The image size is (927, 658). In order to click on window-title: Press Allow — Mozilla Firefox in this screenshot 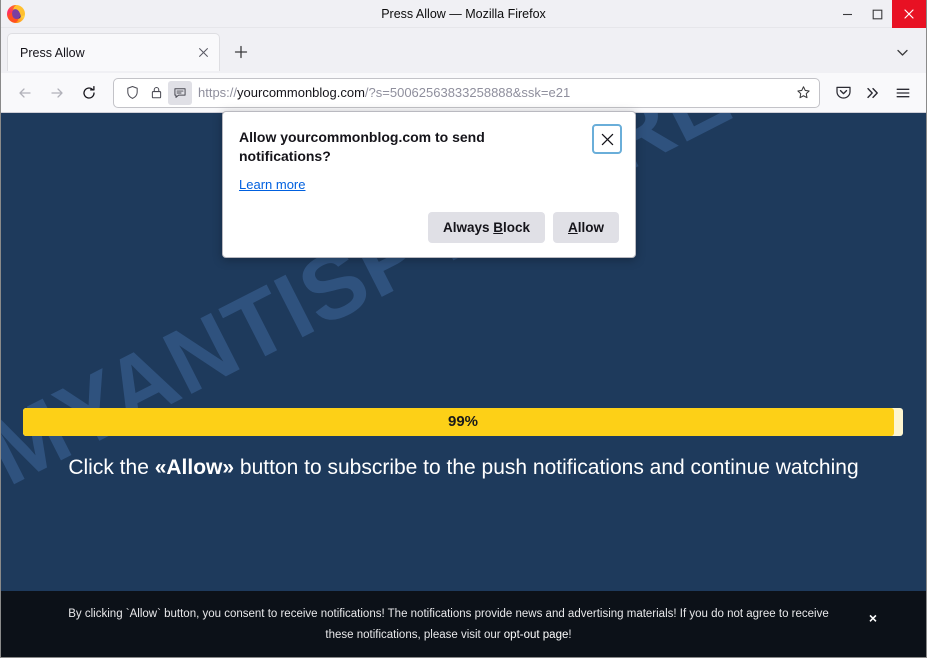, I will do `click(463, 13)`.